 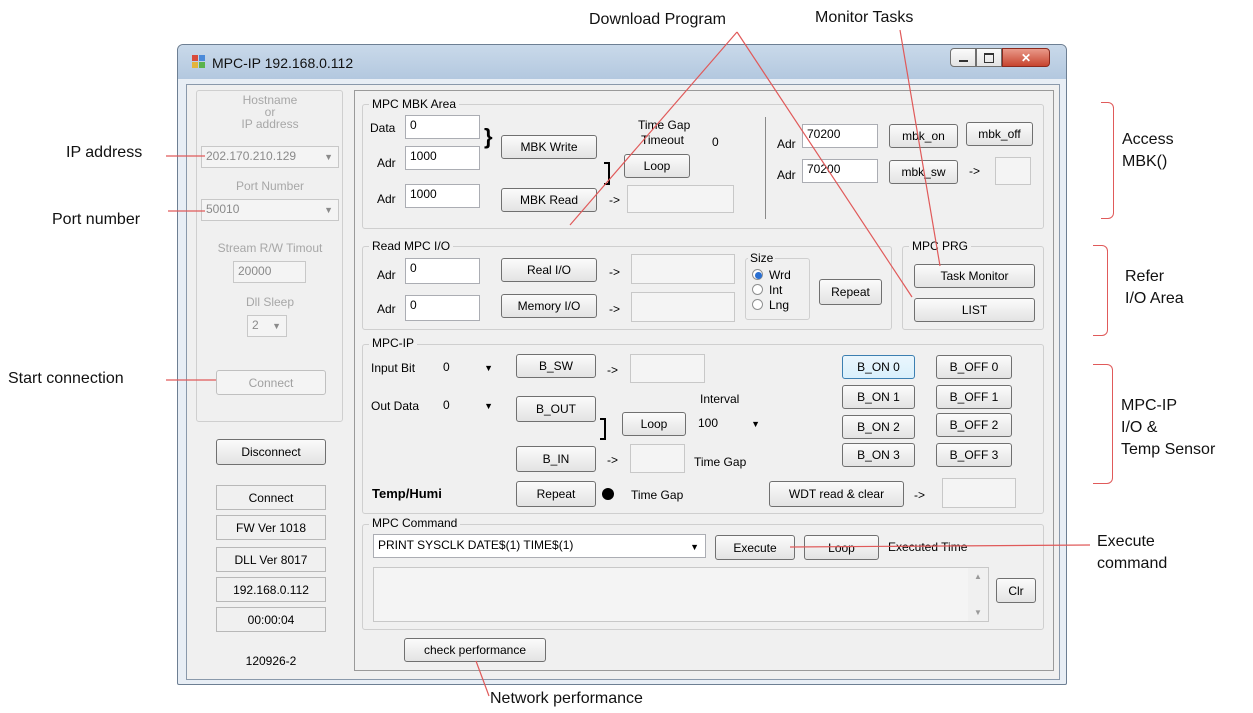 I want to click on annotation-port-number: Port number, so click(x=96, y=219).